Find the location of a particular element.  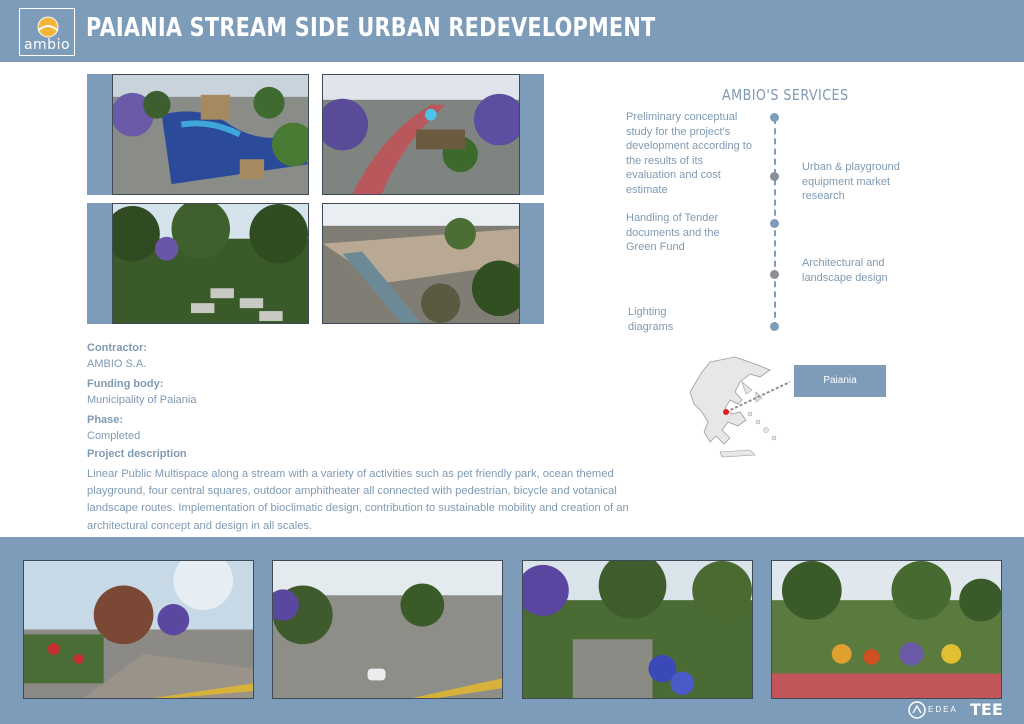

contractor-label: Contractor: is located at coordinates (117, 348).